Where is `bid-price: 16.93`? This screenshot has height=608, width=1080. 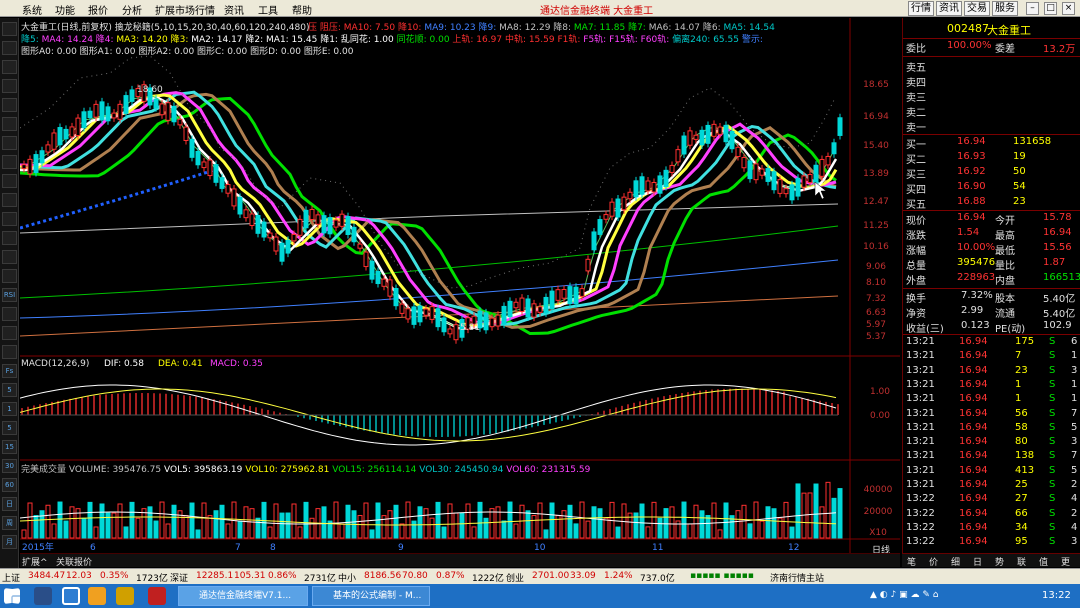
bid-price: 16.93 is located at coordinates (971, 156).